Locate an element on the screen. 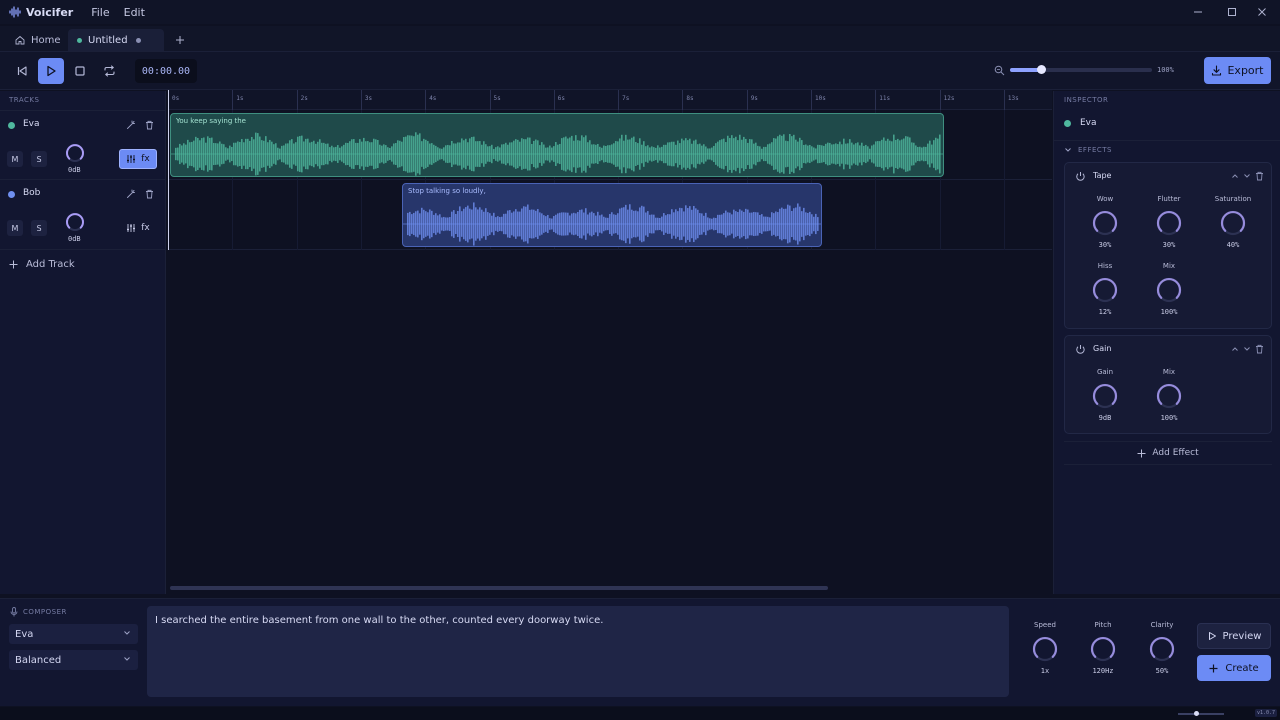  knob-value: 9dB is located at coordinates (1105, 418).